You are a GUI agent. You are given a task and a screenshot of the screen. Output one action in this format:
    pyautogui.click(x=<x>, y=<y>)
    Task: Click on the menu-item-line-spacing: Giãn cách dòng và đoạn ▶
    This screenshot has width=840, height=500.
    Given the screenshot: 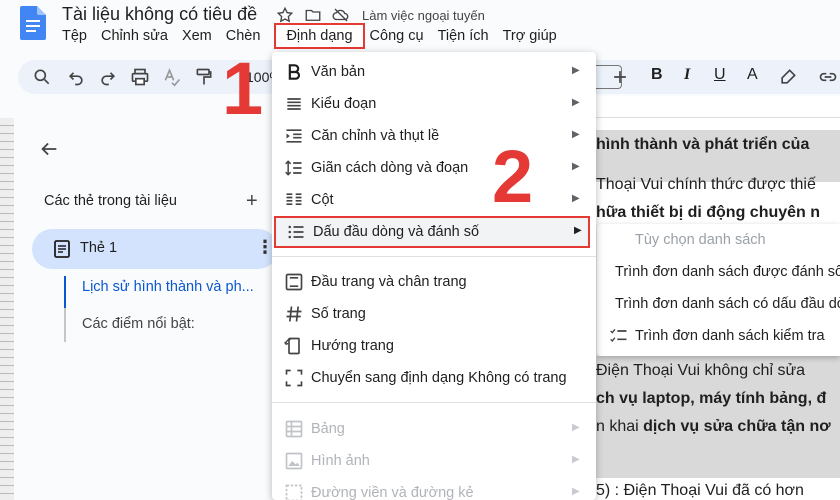 What is the action you would take?
    pyautogui.click(x=434, y=168)
    